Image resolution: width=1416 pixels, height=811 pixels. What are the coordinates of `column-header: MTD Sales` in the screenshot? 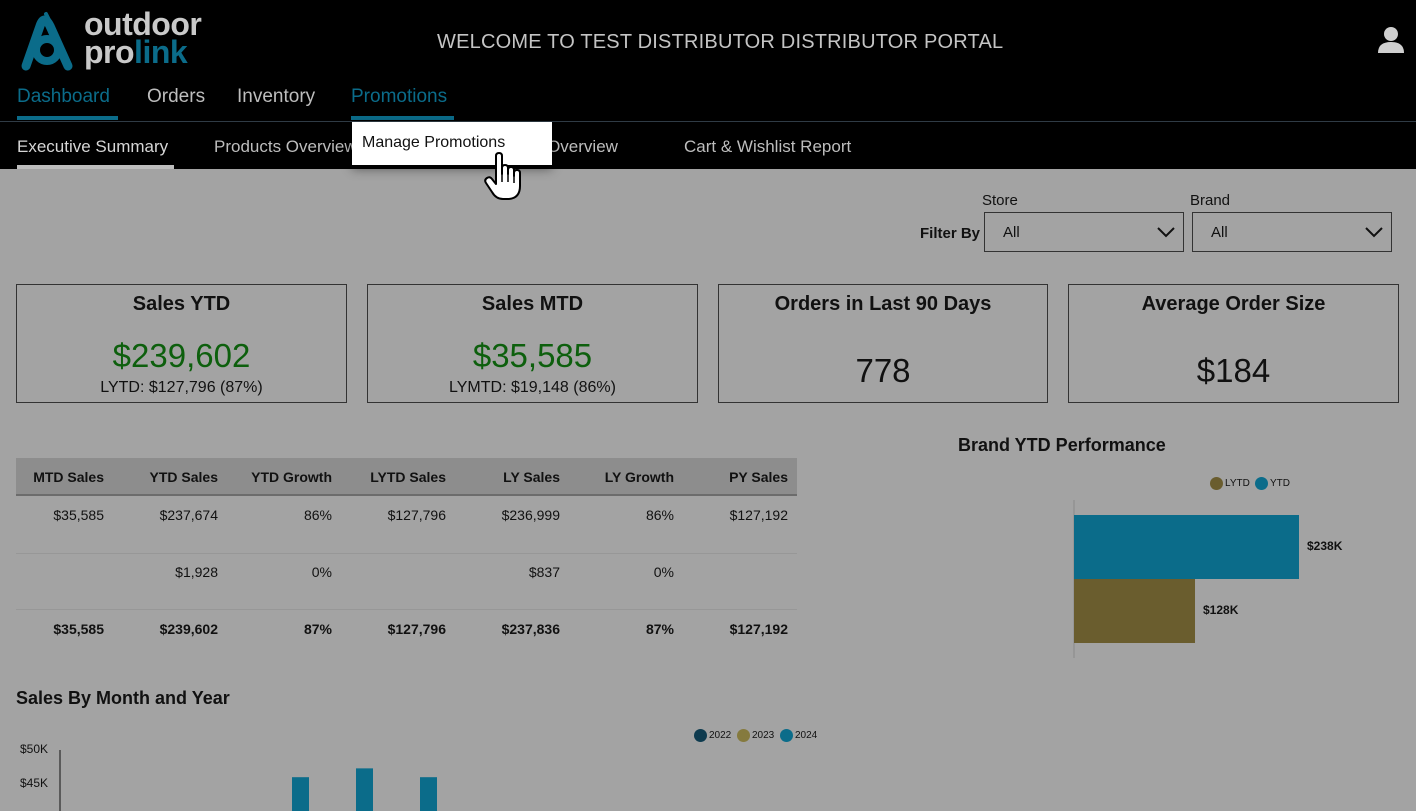 It's located at (68, 477).